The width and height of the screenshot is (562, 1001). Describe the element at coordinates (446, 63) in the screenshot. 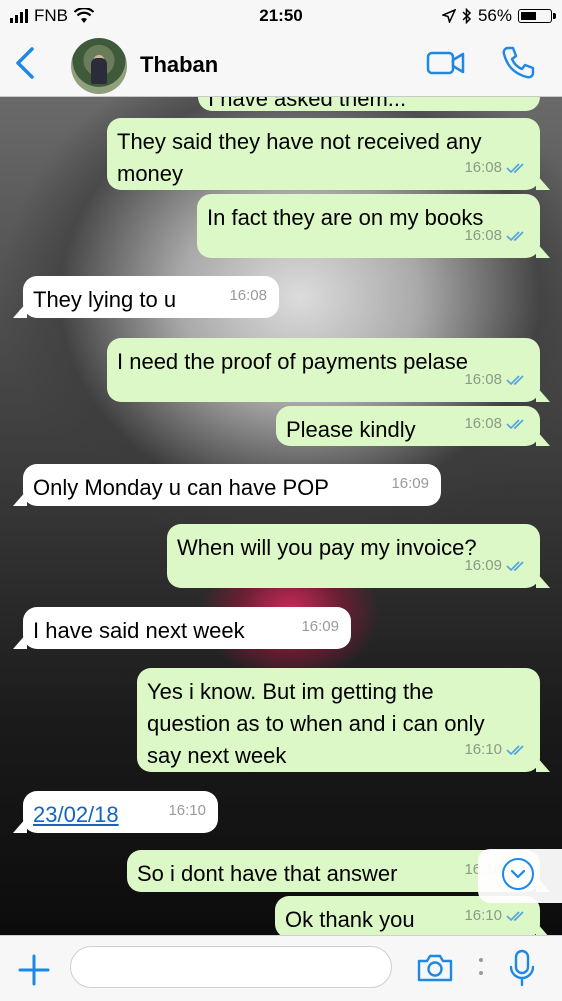

I see `video-call-icon` at that location.